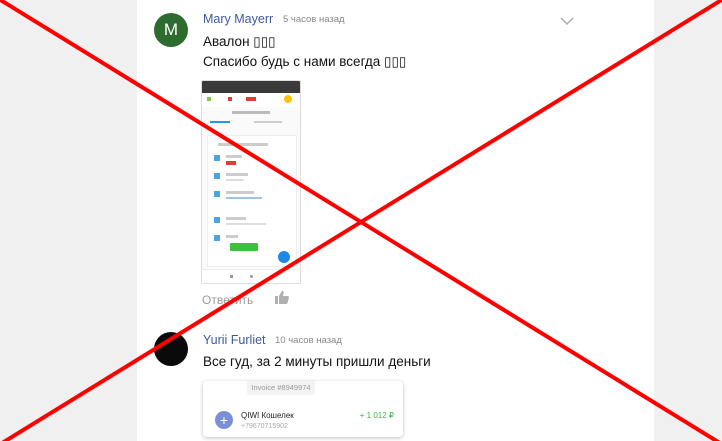  Describe the element at coordinates (227, 300) in the screenshot. I see `reply-button: Ответить` at that location.